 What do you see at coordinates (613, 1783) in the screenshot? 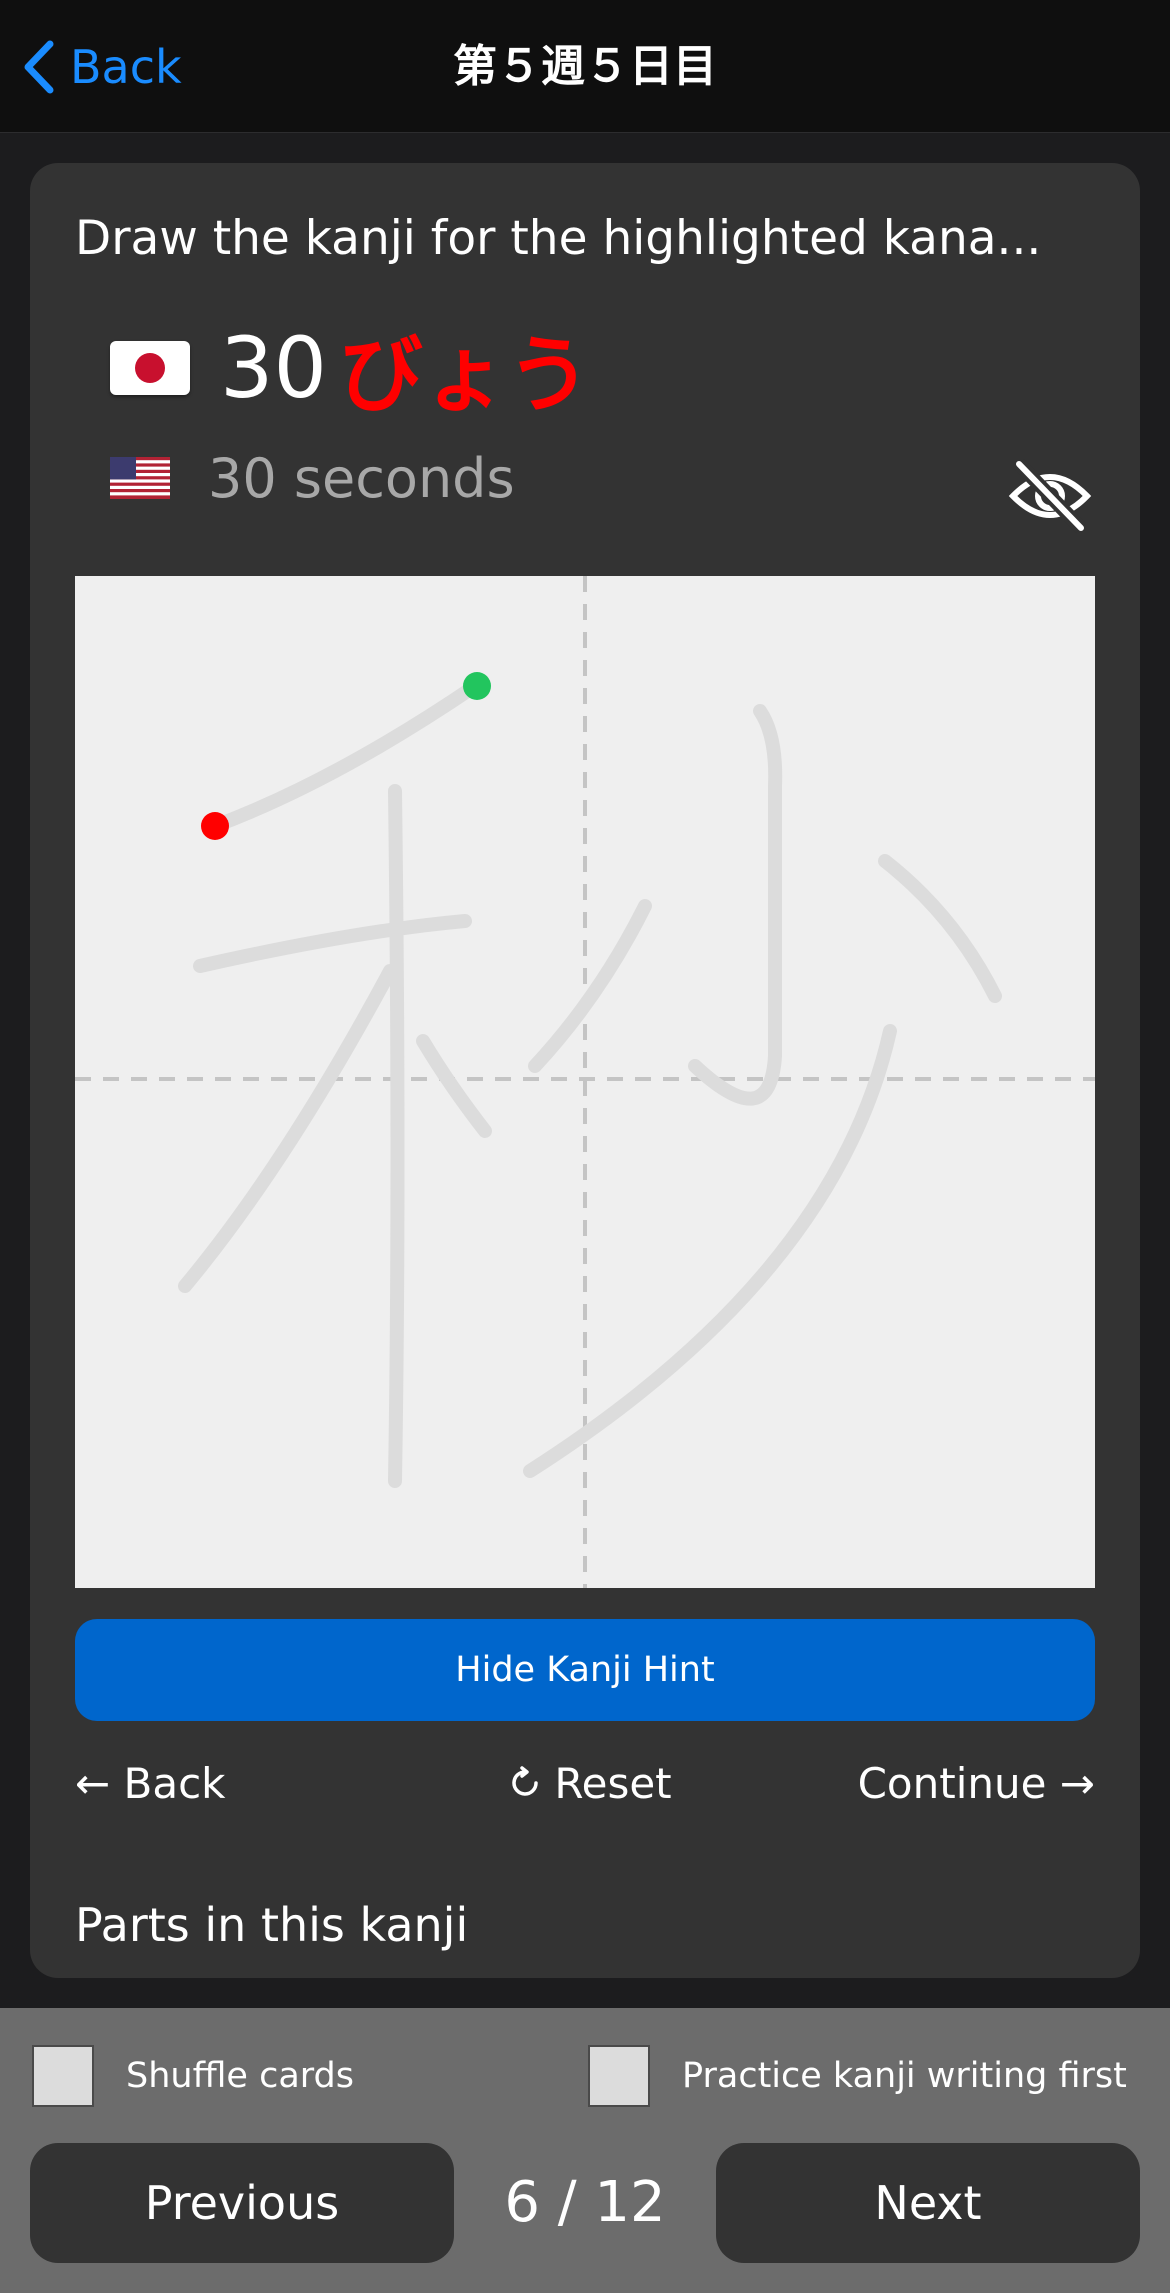
I see `reset-label: Reset` at bounding box center [613, 1783].